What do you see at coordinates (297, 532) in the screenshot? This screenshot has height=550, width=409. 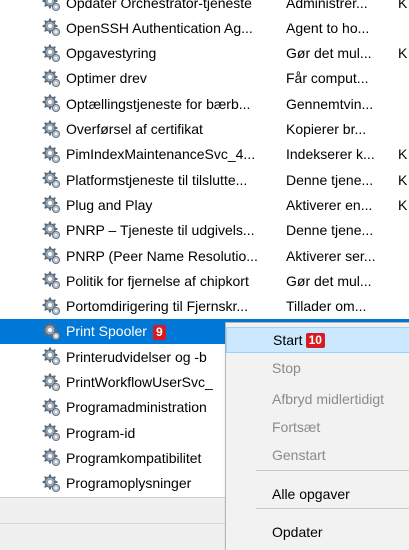 I see `menu-item-label: Opdater` at bounding box center [297, 532].